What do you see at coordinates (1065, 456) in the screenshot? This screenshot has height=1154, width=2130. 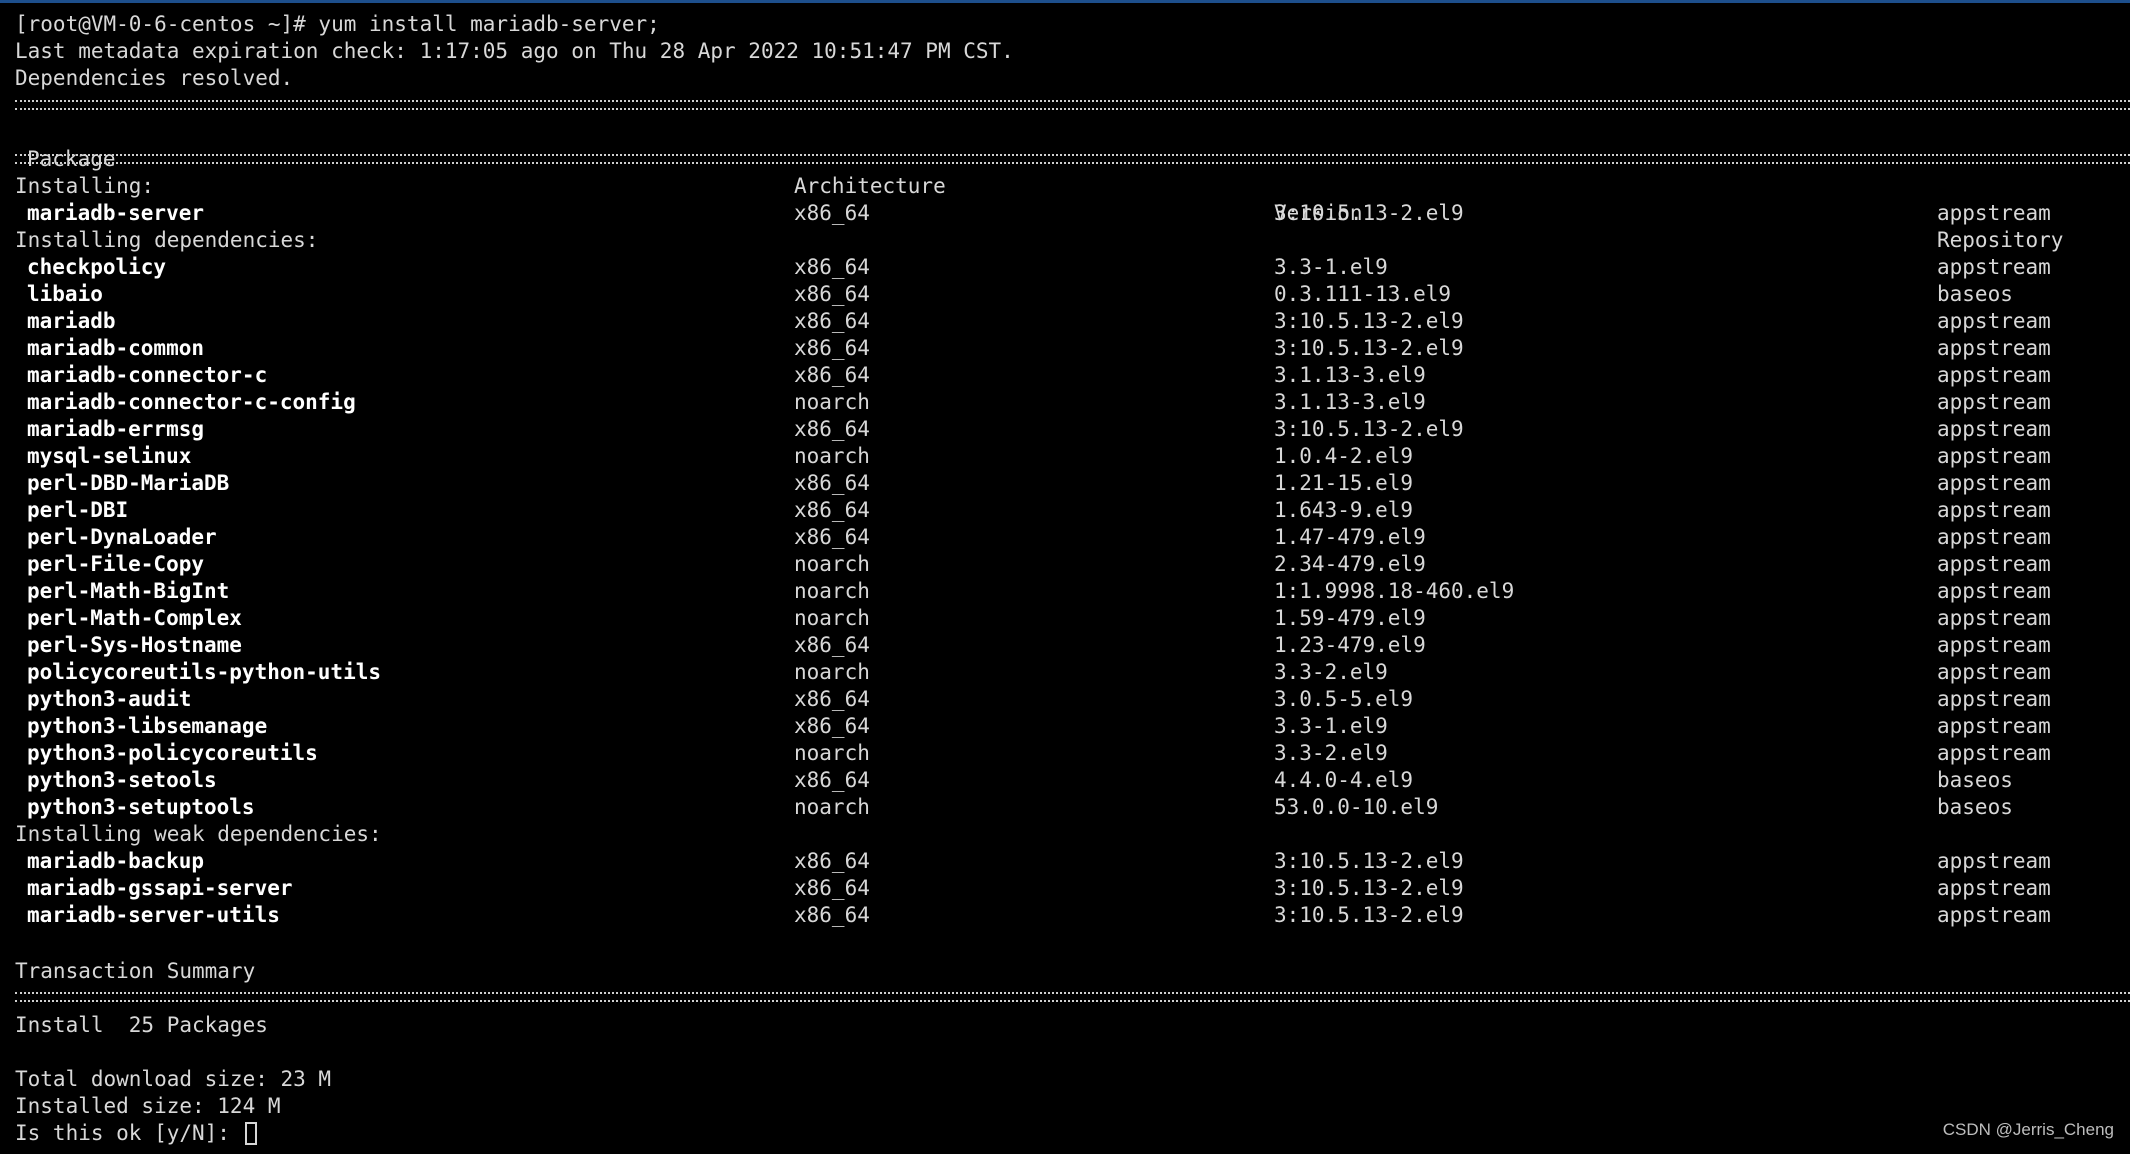 I see `table-row: mysql-selinux noarch 1.0.4-2.el9 appstream` at bounding box center [1065, 456].